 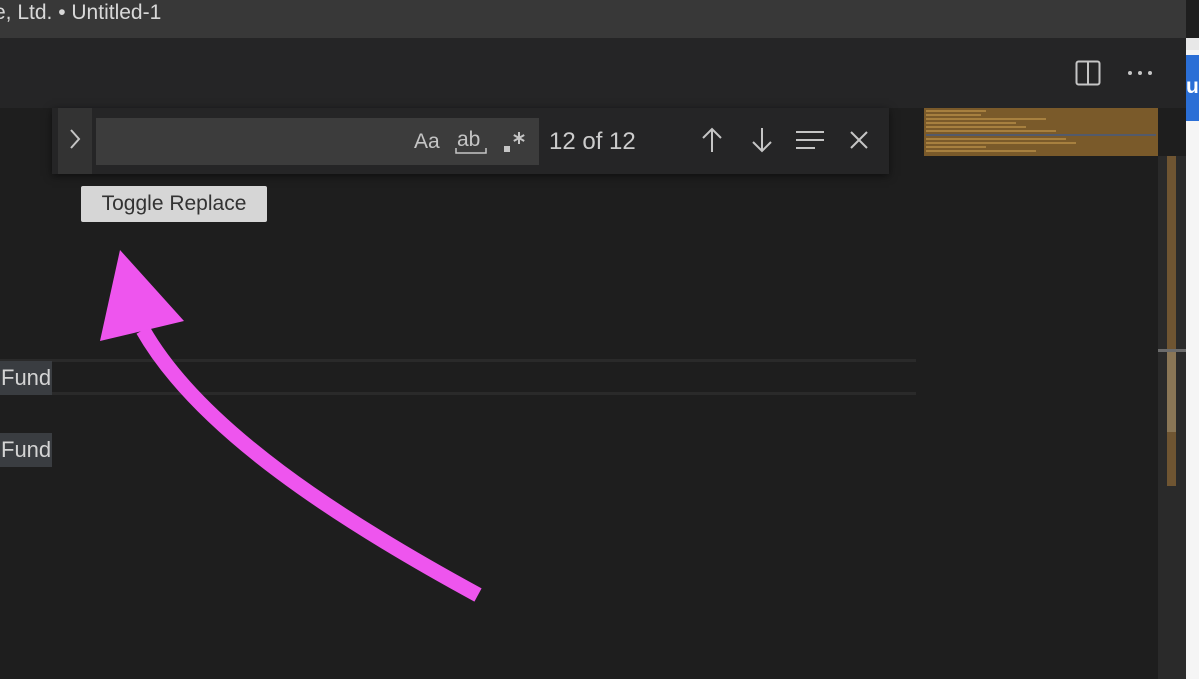 What do you see at coordinates (1171, 392) in the screenshot?
I see `scrollbar-current-markers` at bounding box center [1171, 392].